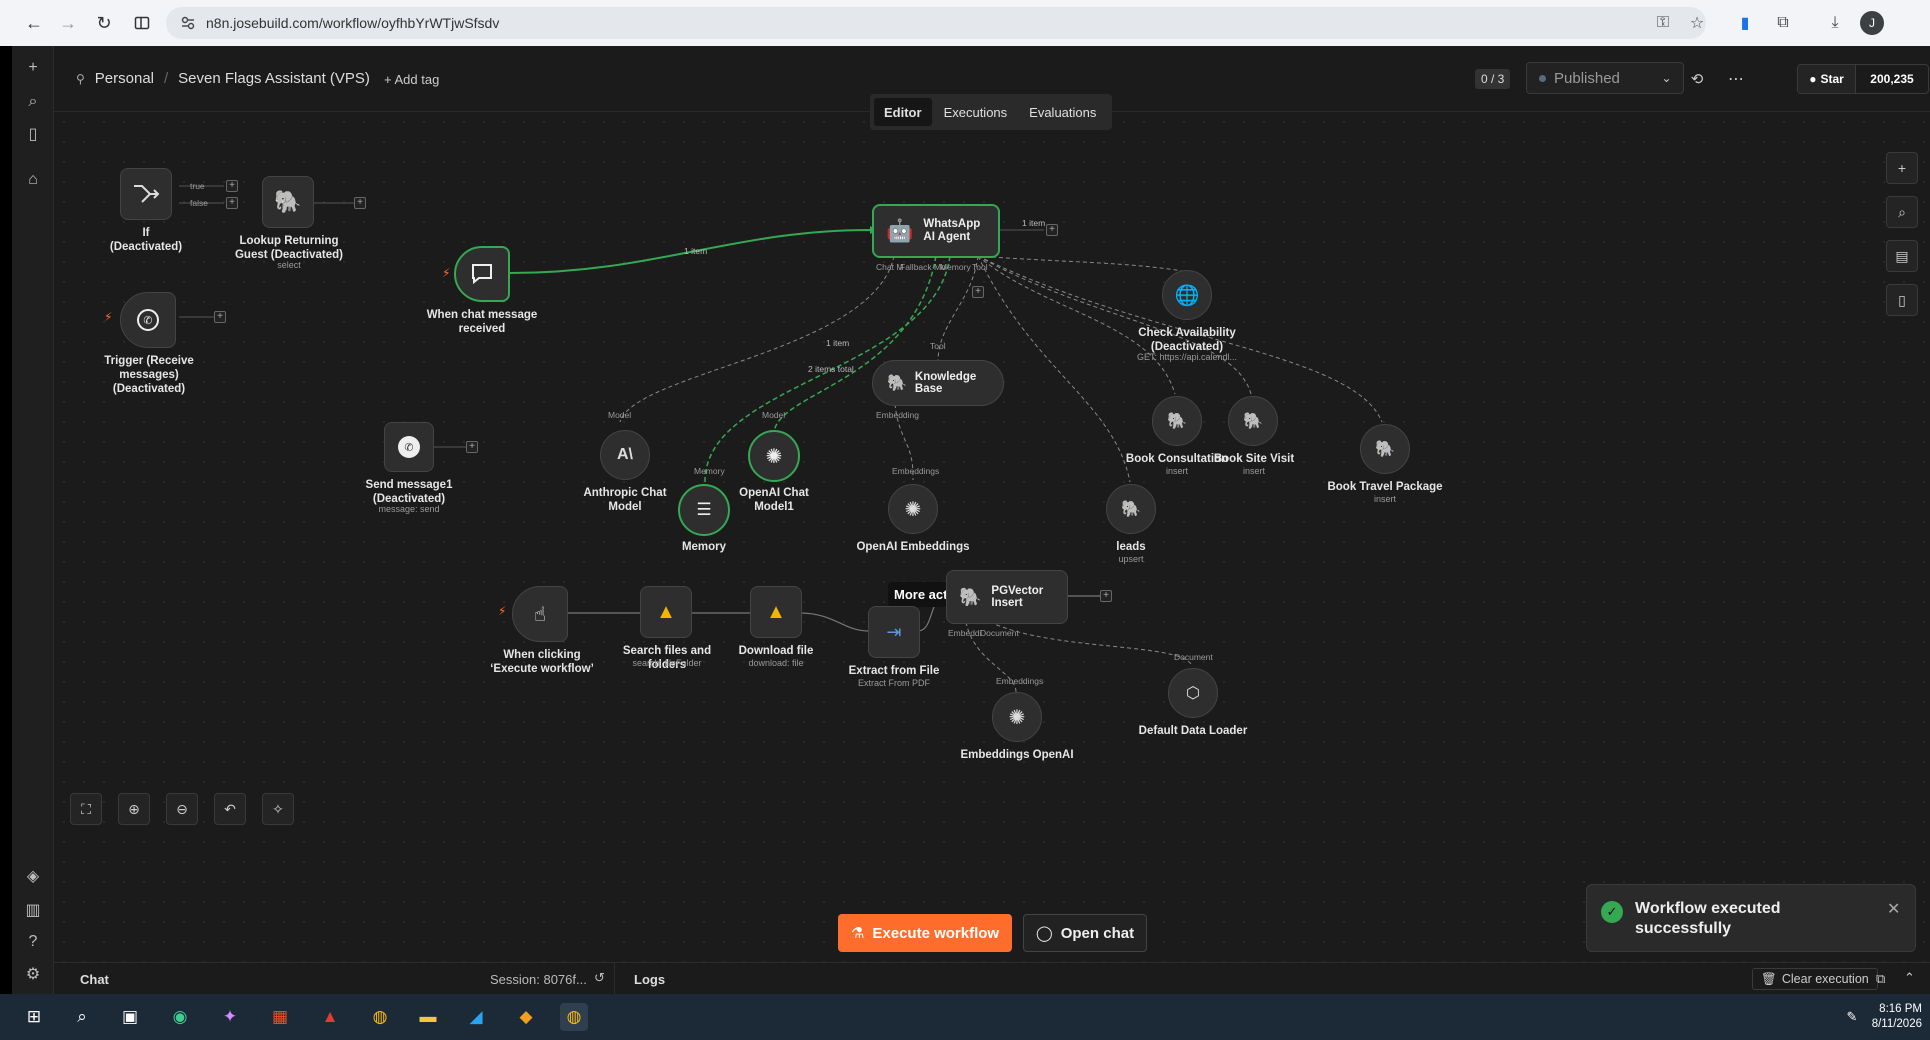 The height and width of the screenshot is (1040, 1930). Describe the element at coordinates (776, 612) in the screenshot. I see `download-file-node: ▲` at that location.